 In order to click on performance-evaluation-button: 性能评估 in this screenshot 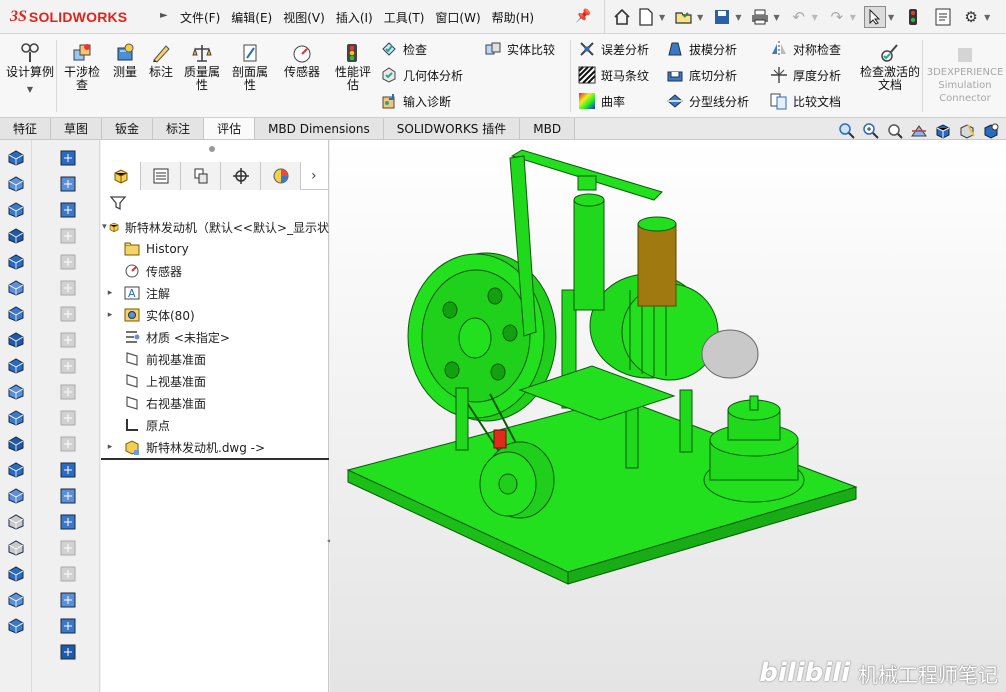, I will do `click(353, 67)`.